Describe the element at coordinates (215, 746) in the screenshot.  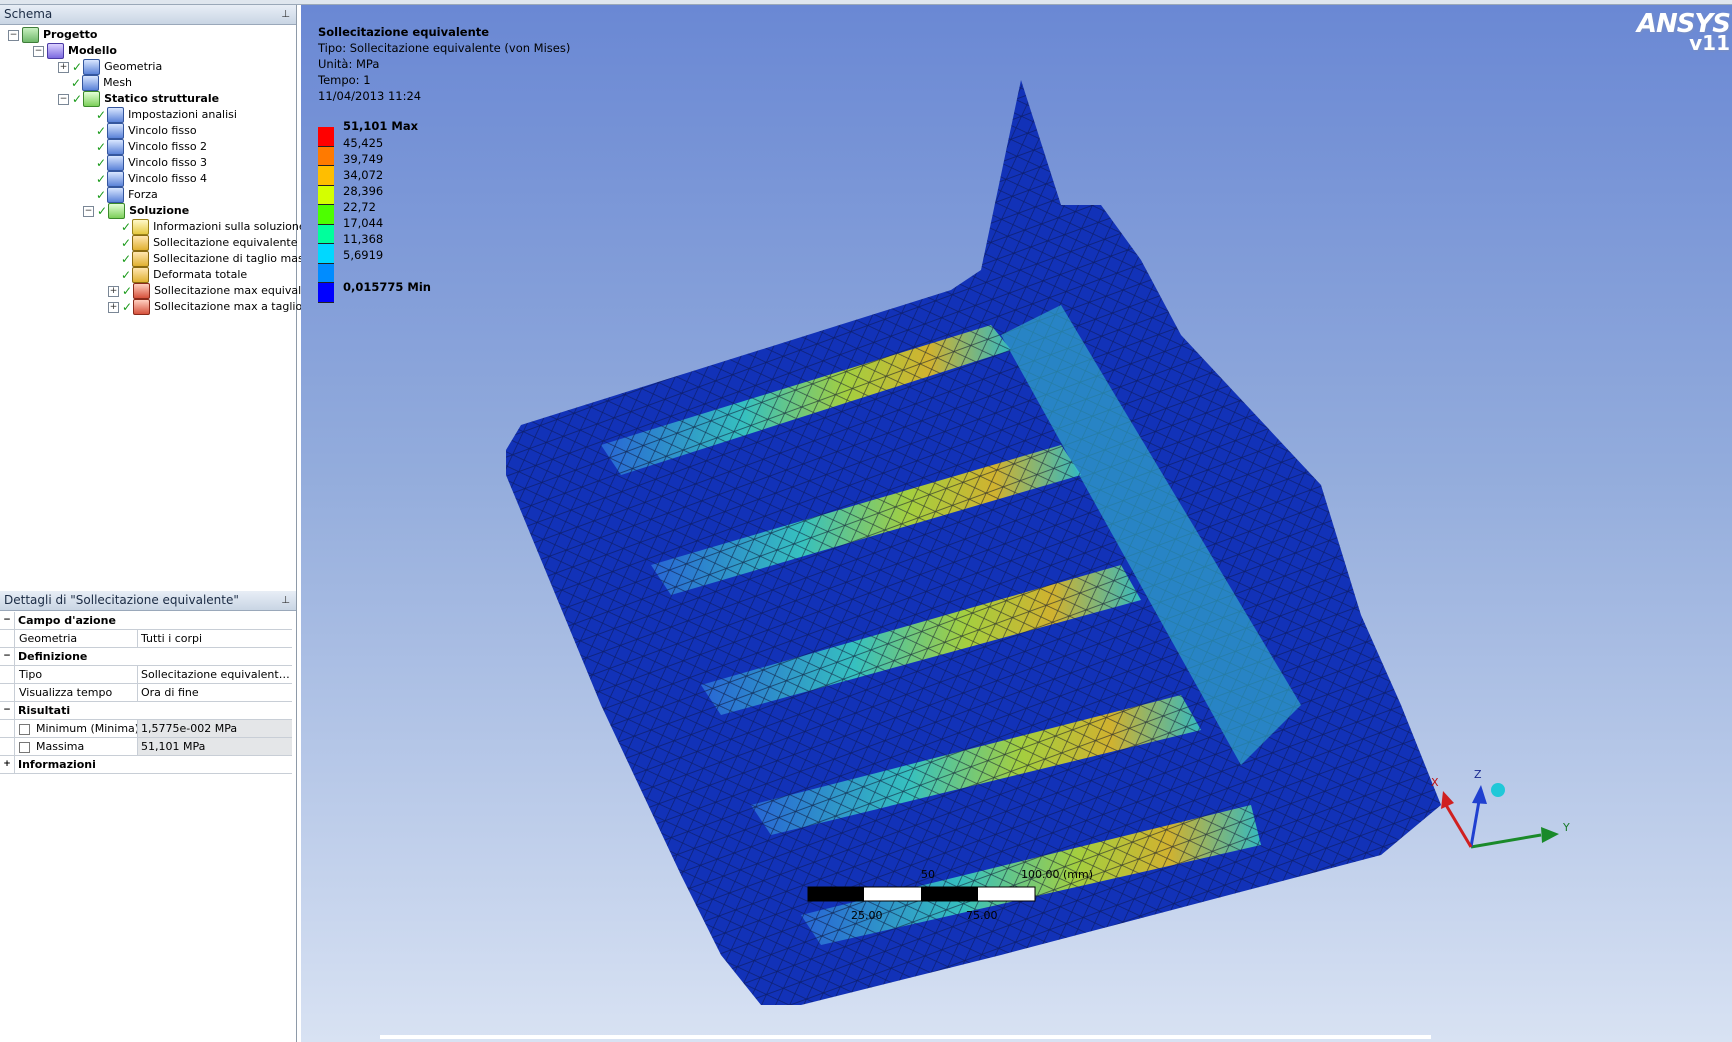
I see `property-value: 51,101 MPa` at that location.